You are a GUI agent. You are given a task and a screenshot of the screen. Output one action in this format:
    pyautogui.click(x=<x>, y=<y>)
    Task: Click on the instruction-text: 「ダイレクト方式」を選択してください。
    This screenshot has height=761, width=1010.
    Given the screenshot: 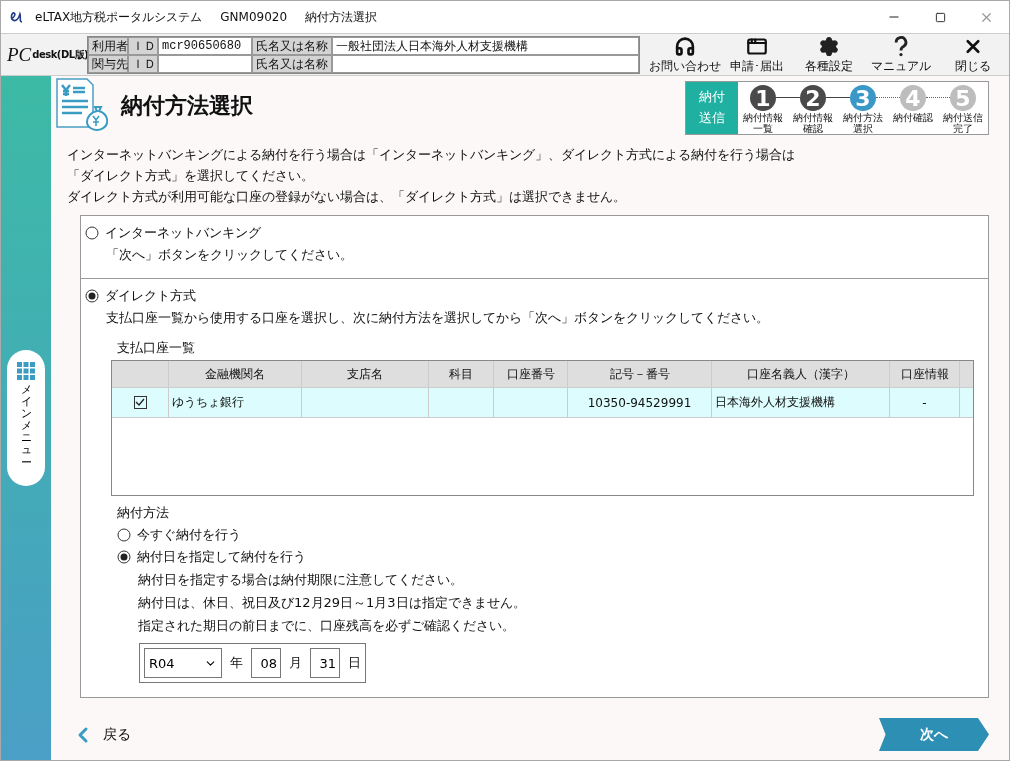 What is the action you would take?
    pyautogui.click(x=191, y=176)
    